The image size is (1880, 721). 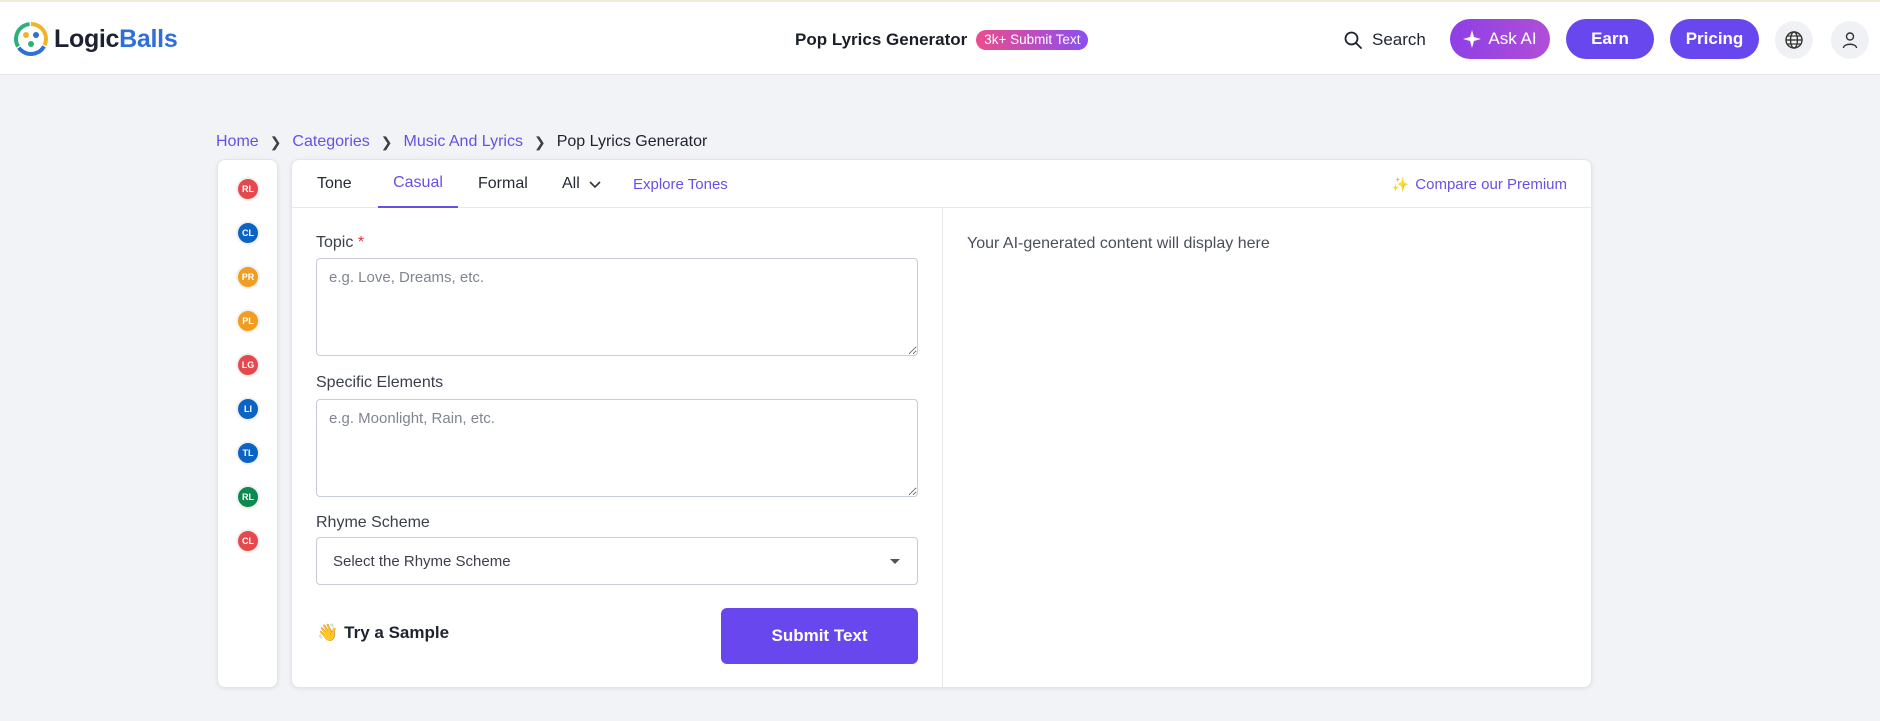 I want to click on search-label: Search, so click(x=1399, y=39).